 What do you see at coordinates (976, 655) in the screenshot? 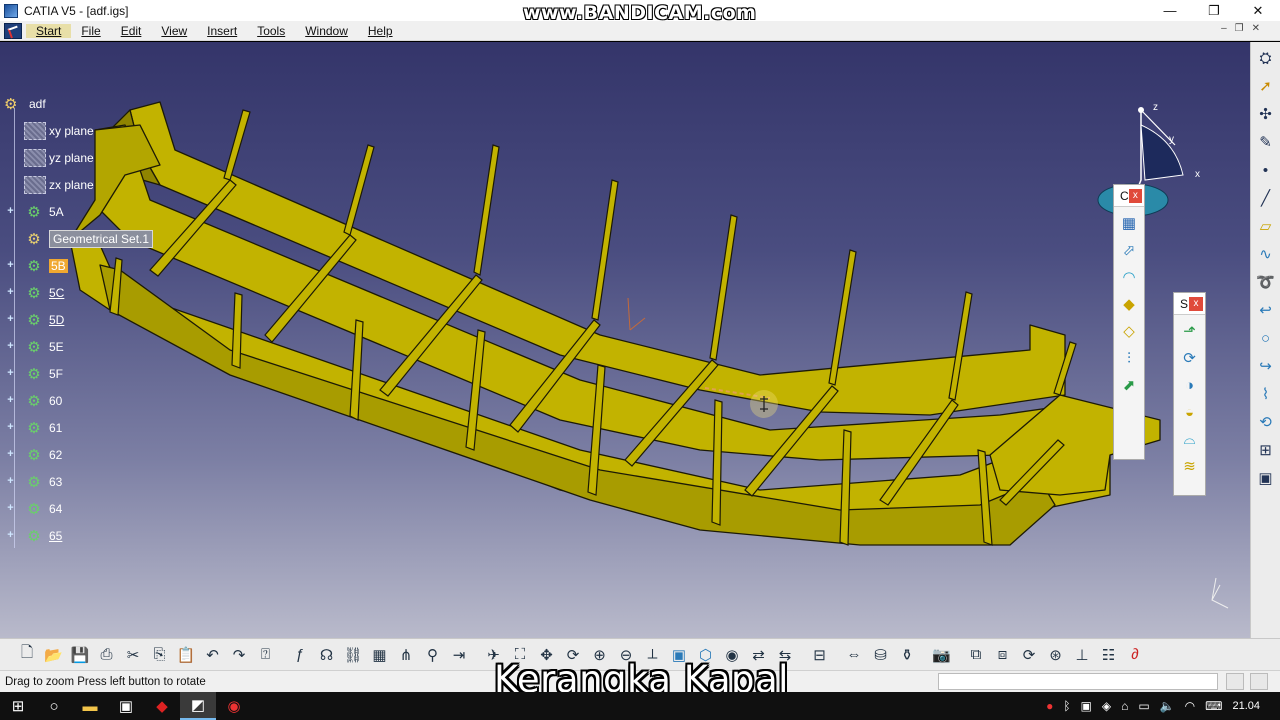
I see `surfaces-view-icon: ⧉` at bounding box center [976, 655].